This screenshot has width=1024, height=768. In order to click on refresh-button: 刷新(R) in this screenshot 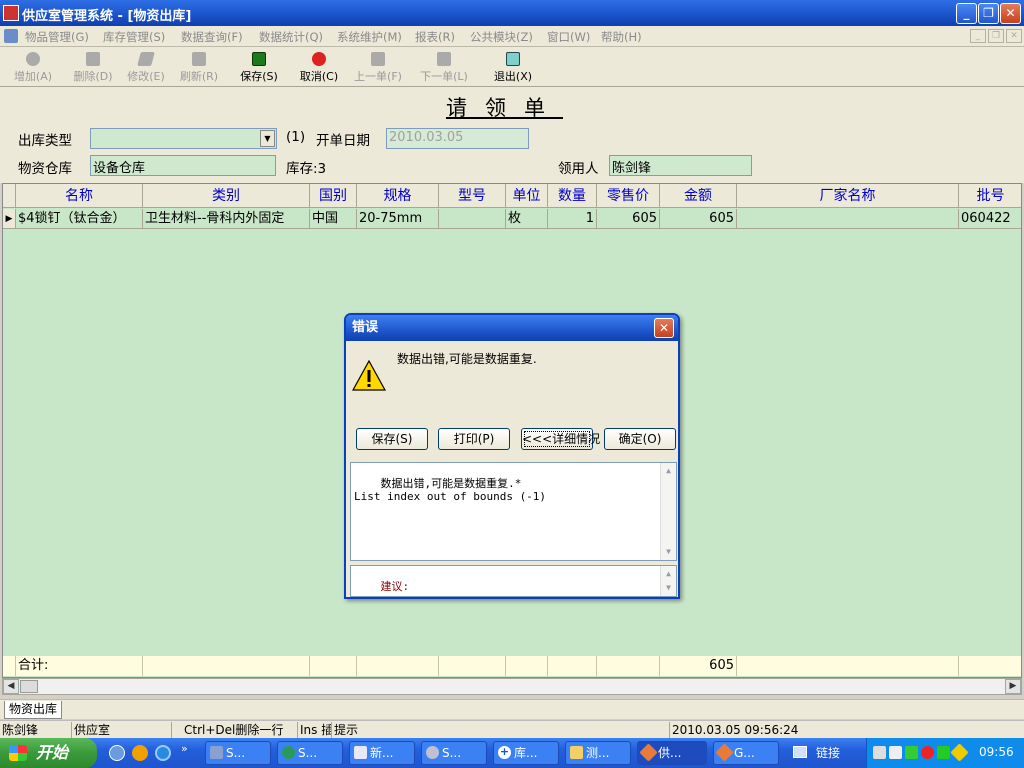, I will do `click(199, 67)`.